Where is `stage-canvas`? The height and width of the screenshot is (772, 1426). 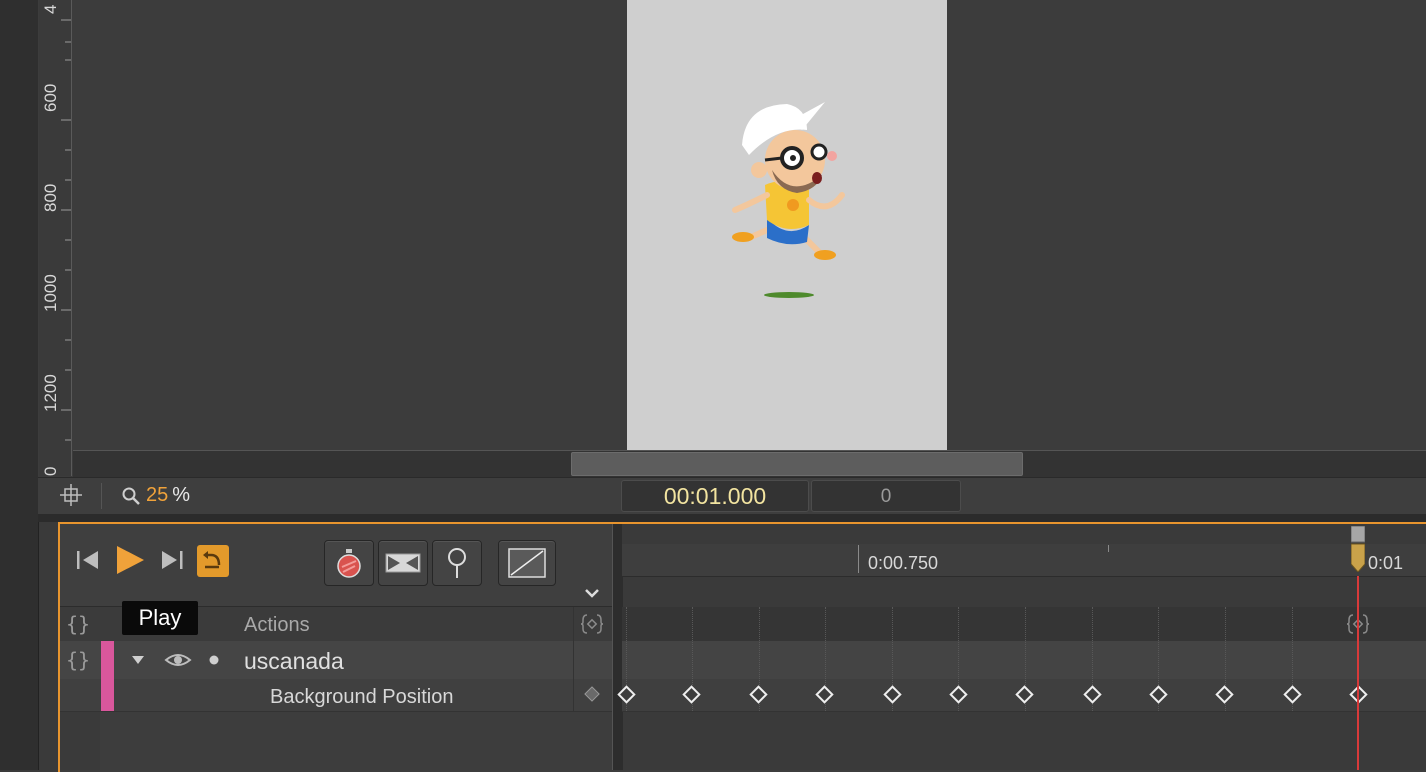
stage-canvas is located at coordinates (787, 225).